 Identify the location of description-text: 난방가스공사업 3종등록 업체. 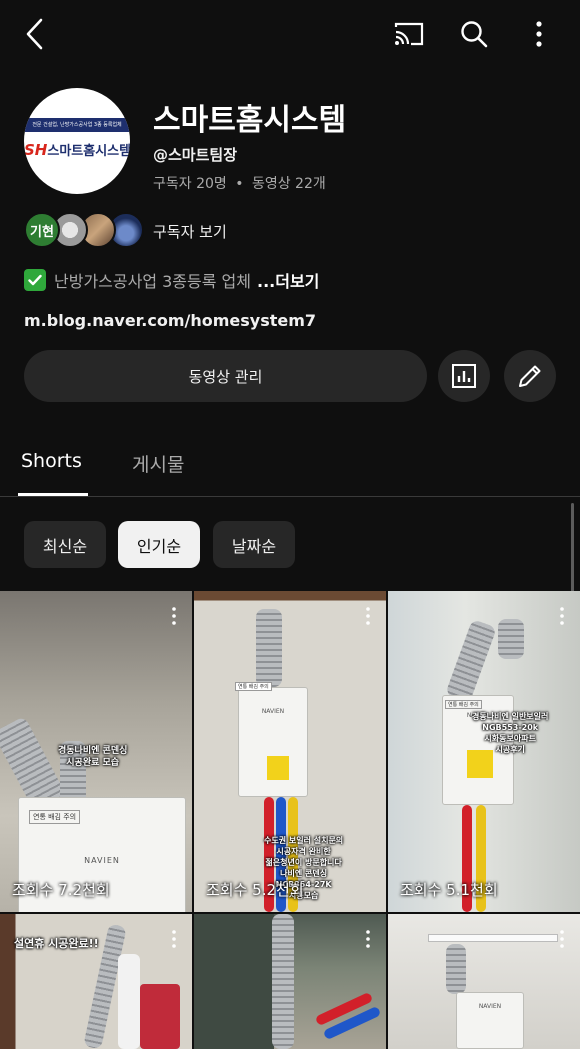
(152, 281).